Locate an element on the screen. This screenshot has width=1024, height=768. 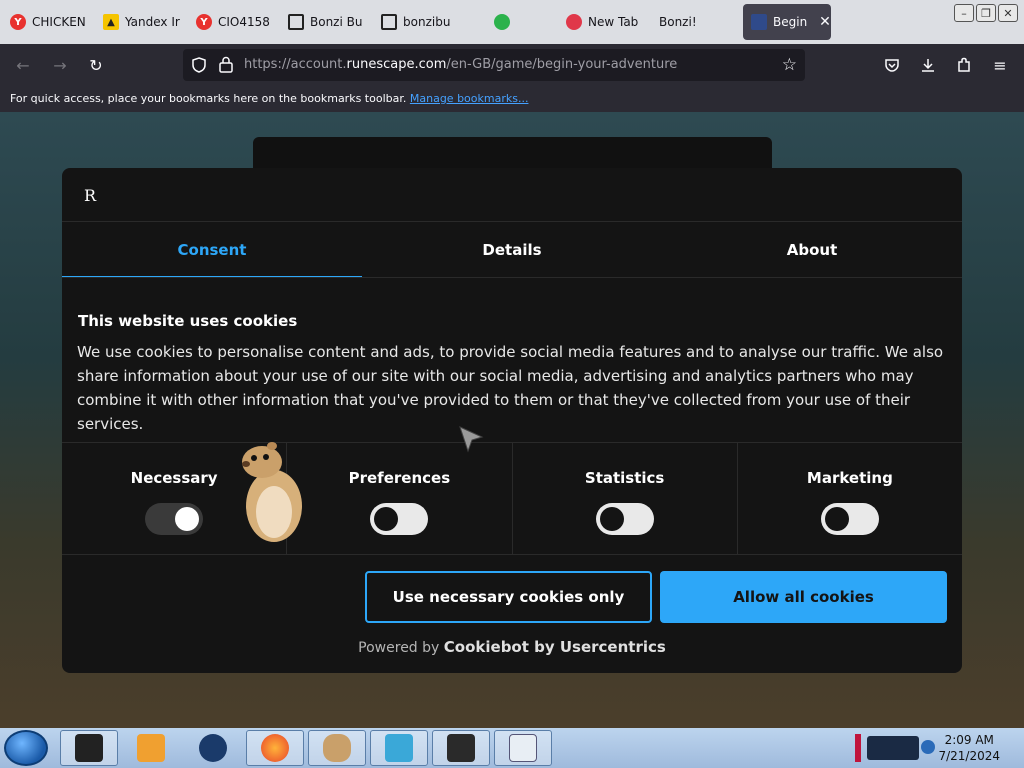
powered-by-footer: Powered by Cookiebot by Usercentrics is located at coordinates (512, 647).